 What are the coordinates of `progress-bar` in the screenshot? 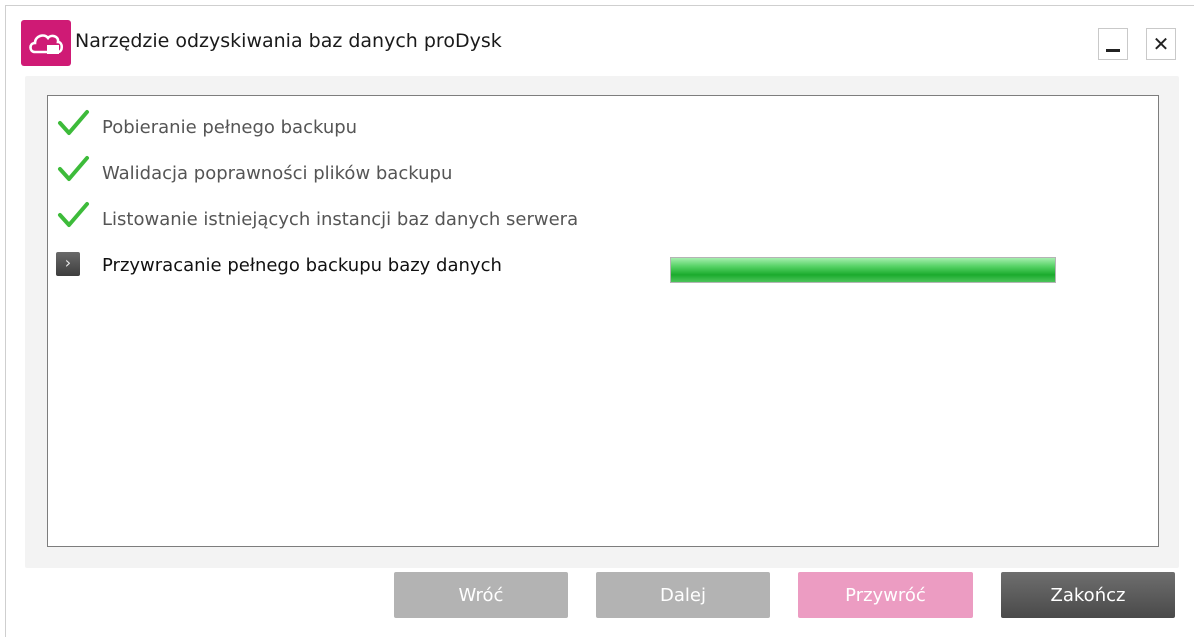 It's located at (863, 270).